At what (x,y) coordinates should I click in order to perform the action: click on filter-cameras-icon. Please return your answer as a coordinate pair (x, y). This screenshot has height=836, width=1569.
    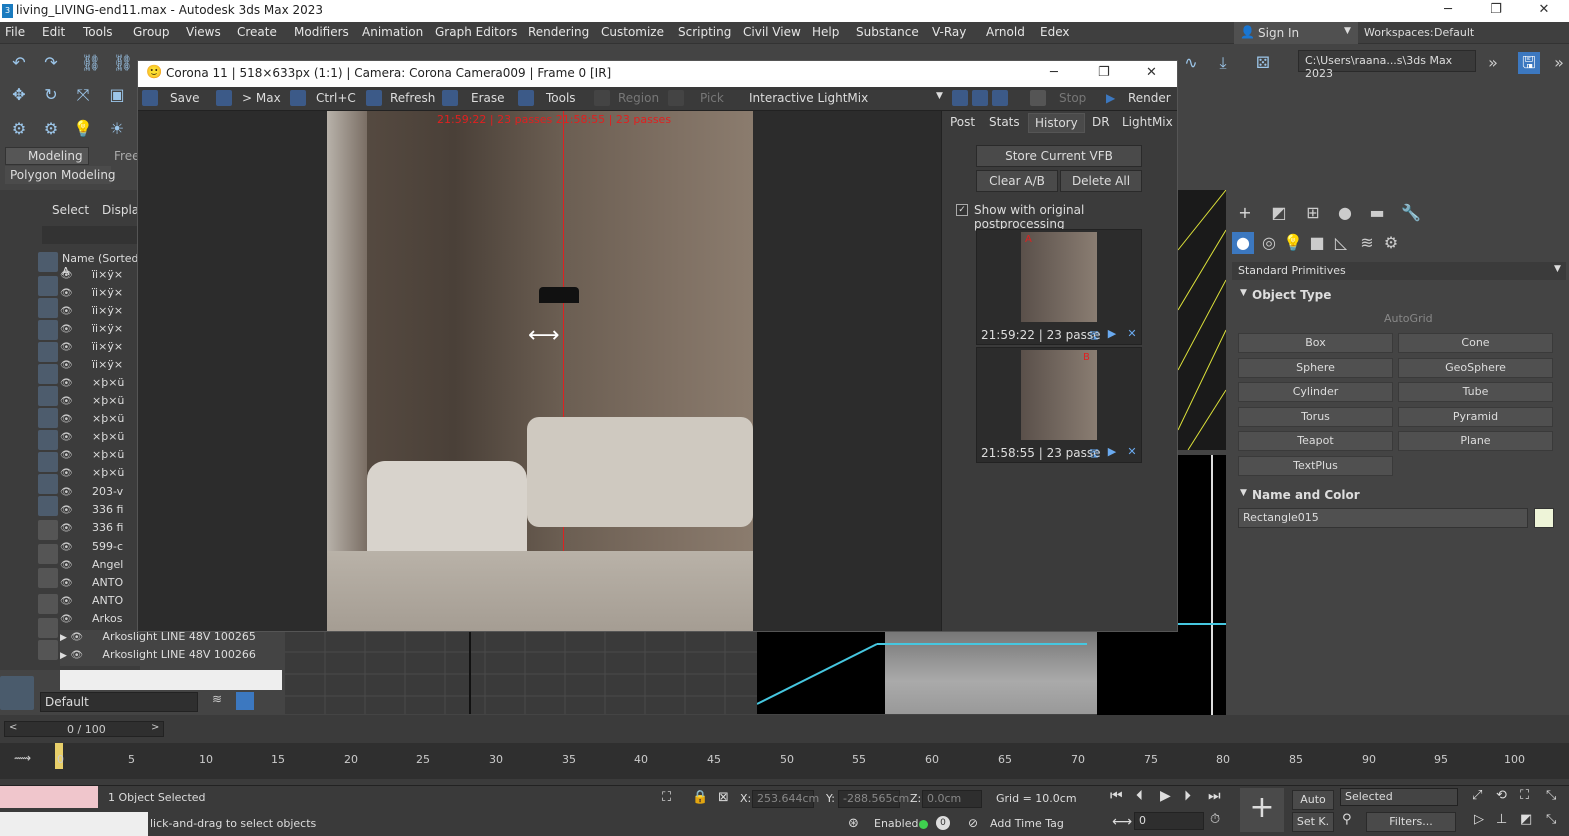
    Looking at the image, I should click on (48, 330).